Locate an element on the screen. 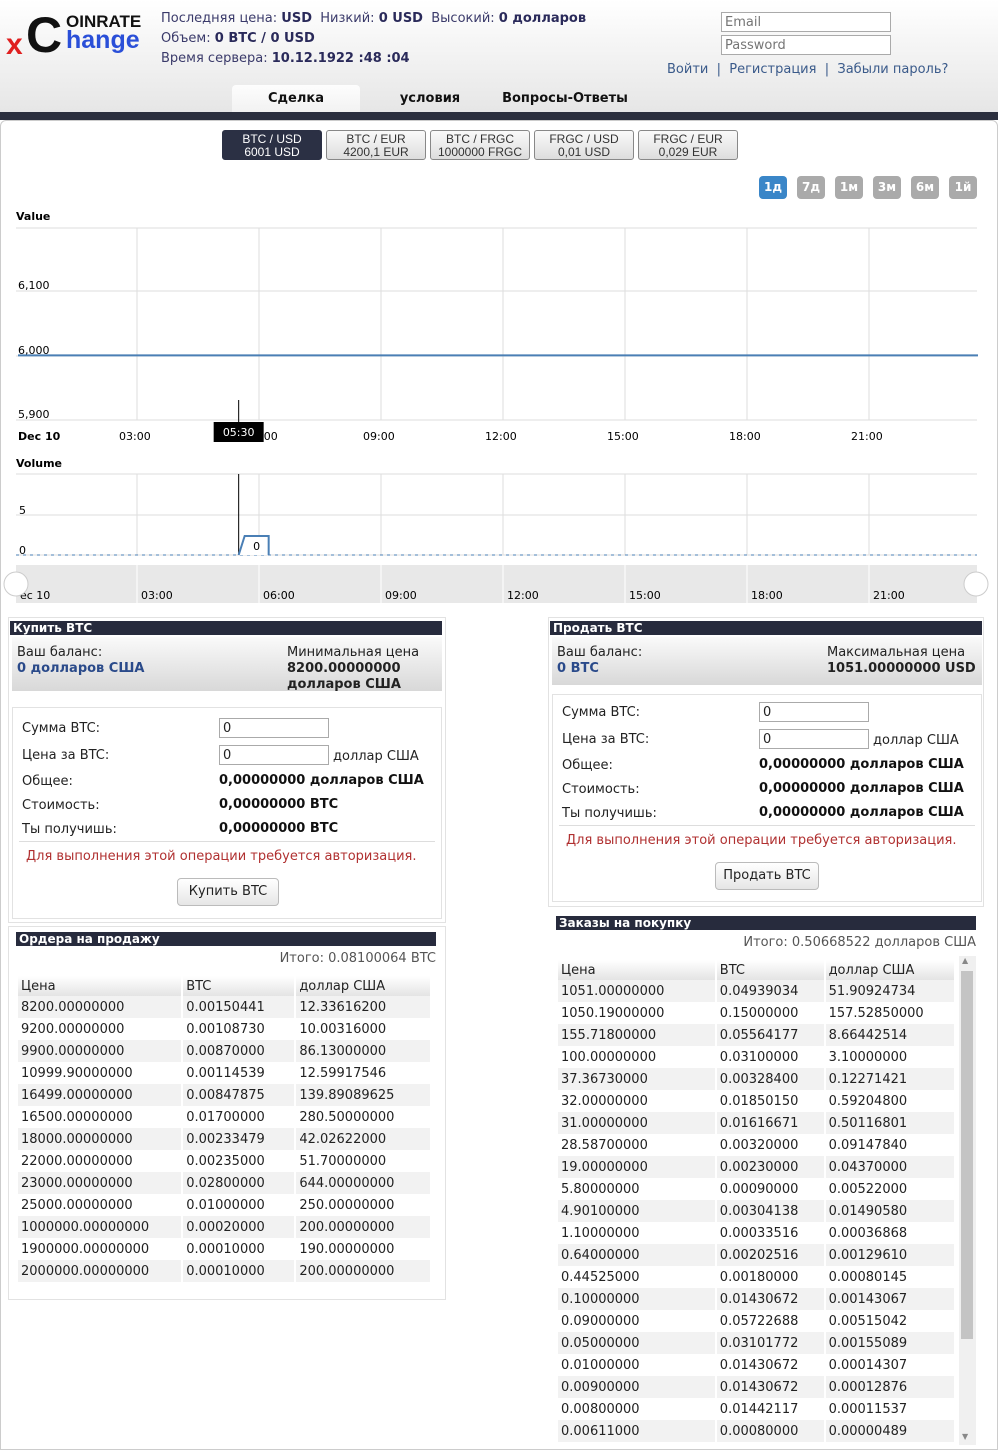  range-button: 1й is located at coordinates (963, 187).